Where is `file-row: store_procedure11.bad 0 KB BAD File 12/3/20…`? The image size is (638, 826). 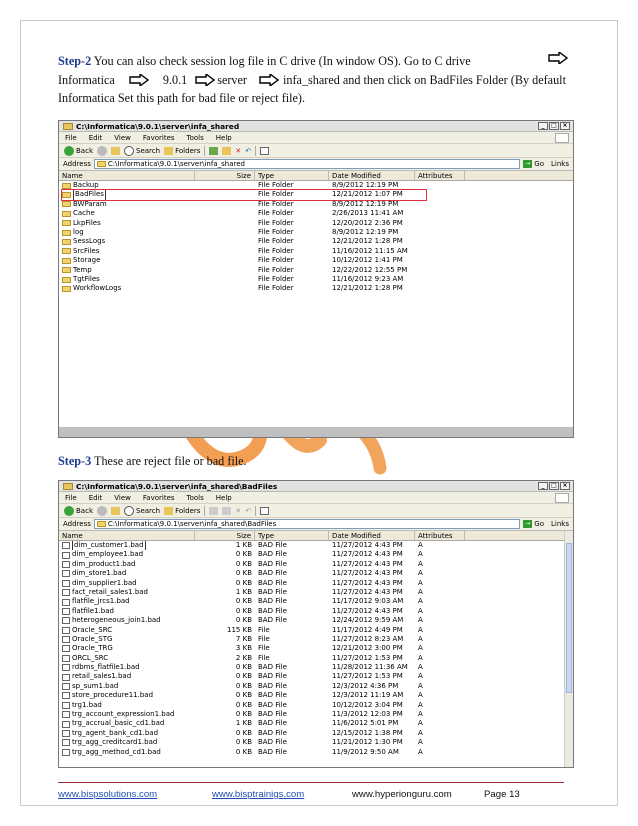
file-row: store_procedure11.bad 0 KB BAD File 12/3/20… is located at coordinates (316, 695).